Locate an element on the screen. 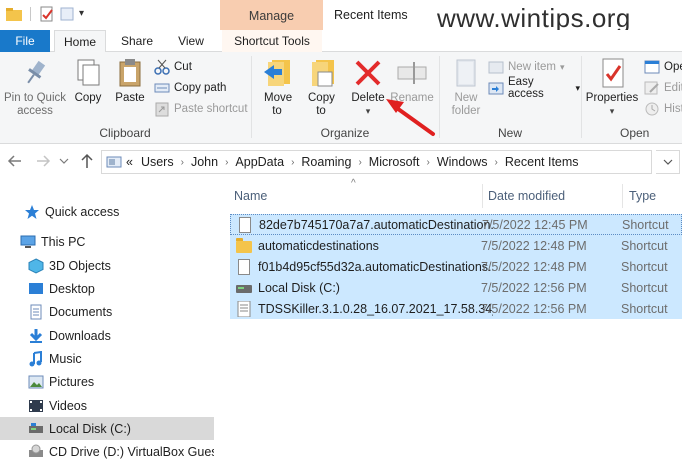 This screenshot has width=682, height=471. column-header-type-label: Type is located at coordinates (643, 196).